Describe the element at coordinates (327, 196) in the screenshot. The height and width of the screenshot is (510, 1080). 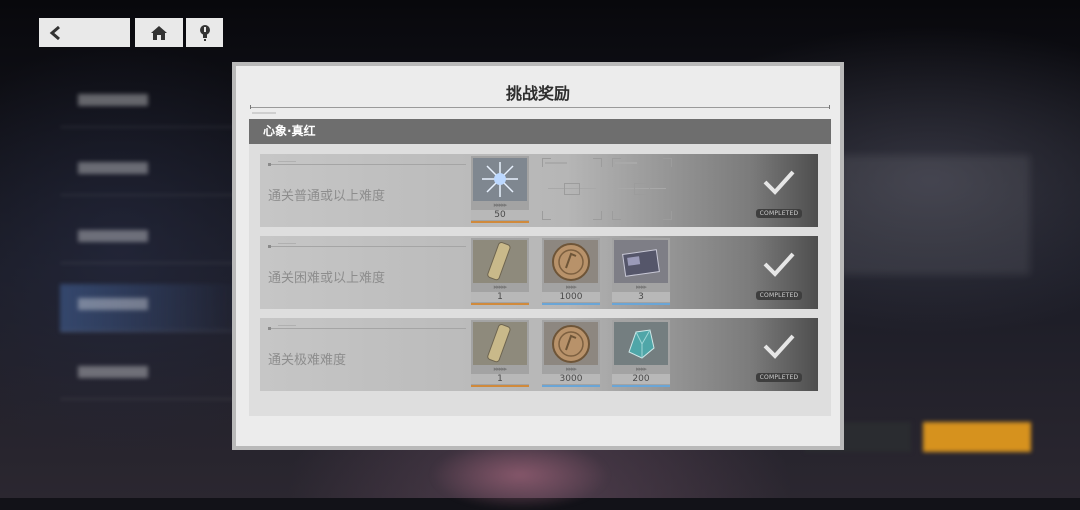
I see `row-condition-label: 通关普通或以上难度` at that location.